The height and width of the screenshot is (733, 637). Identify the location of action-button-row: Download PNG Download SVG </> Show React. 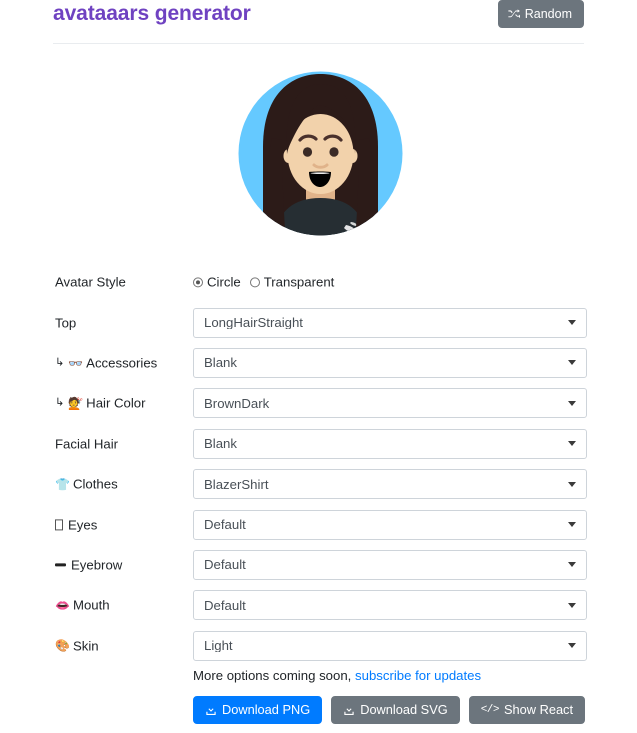
(393, 710).